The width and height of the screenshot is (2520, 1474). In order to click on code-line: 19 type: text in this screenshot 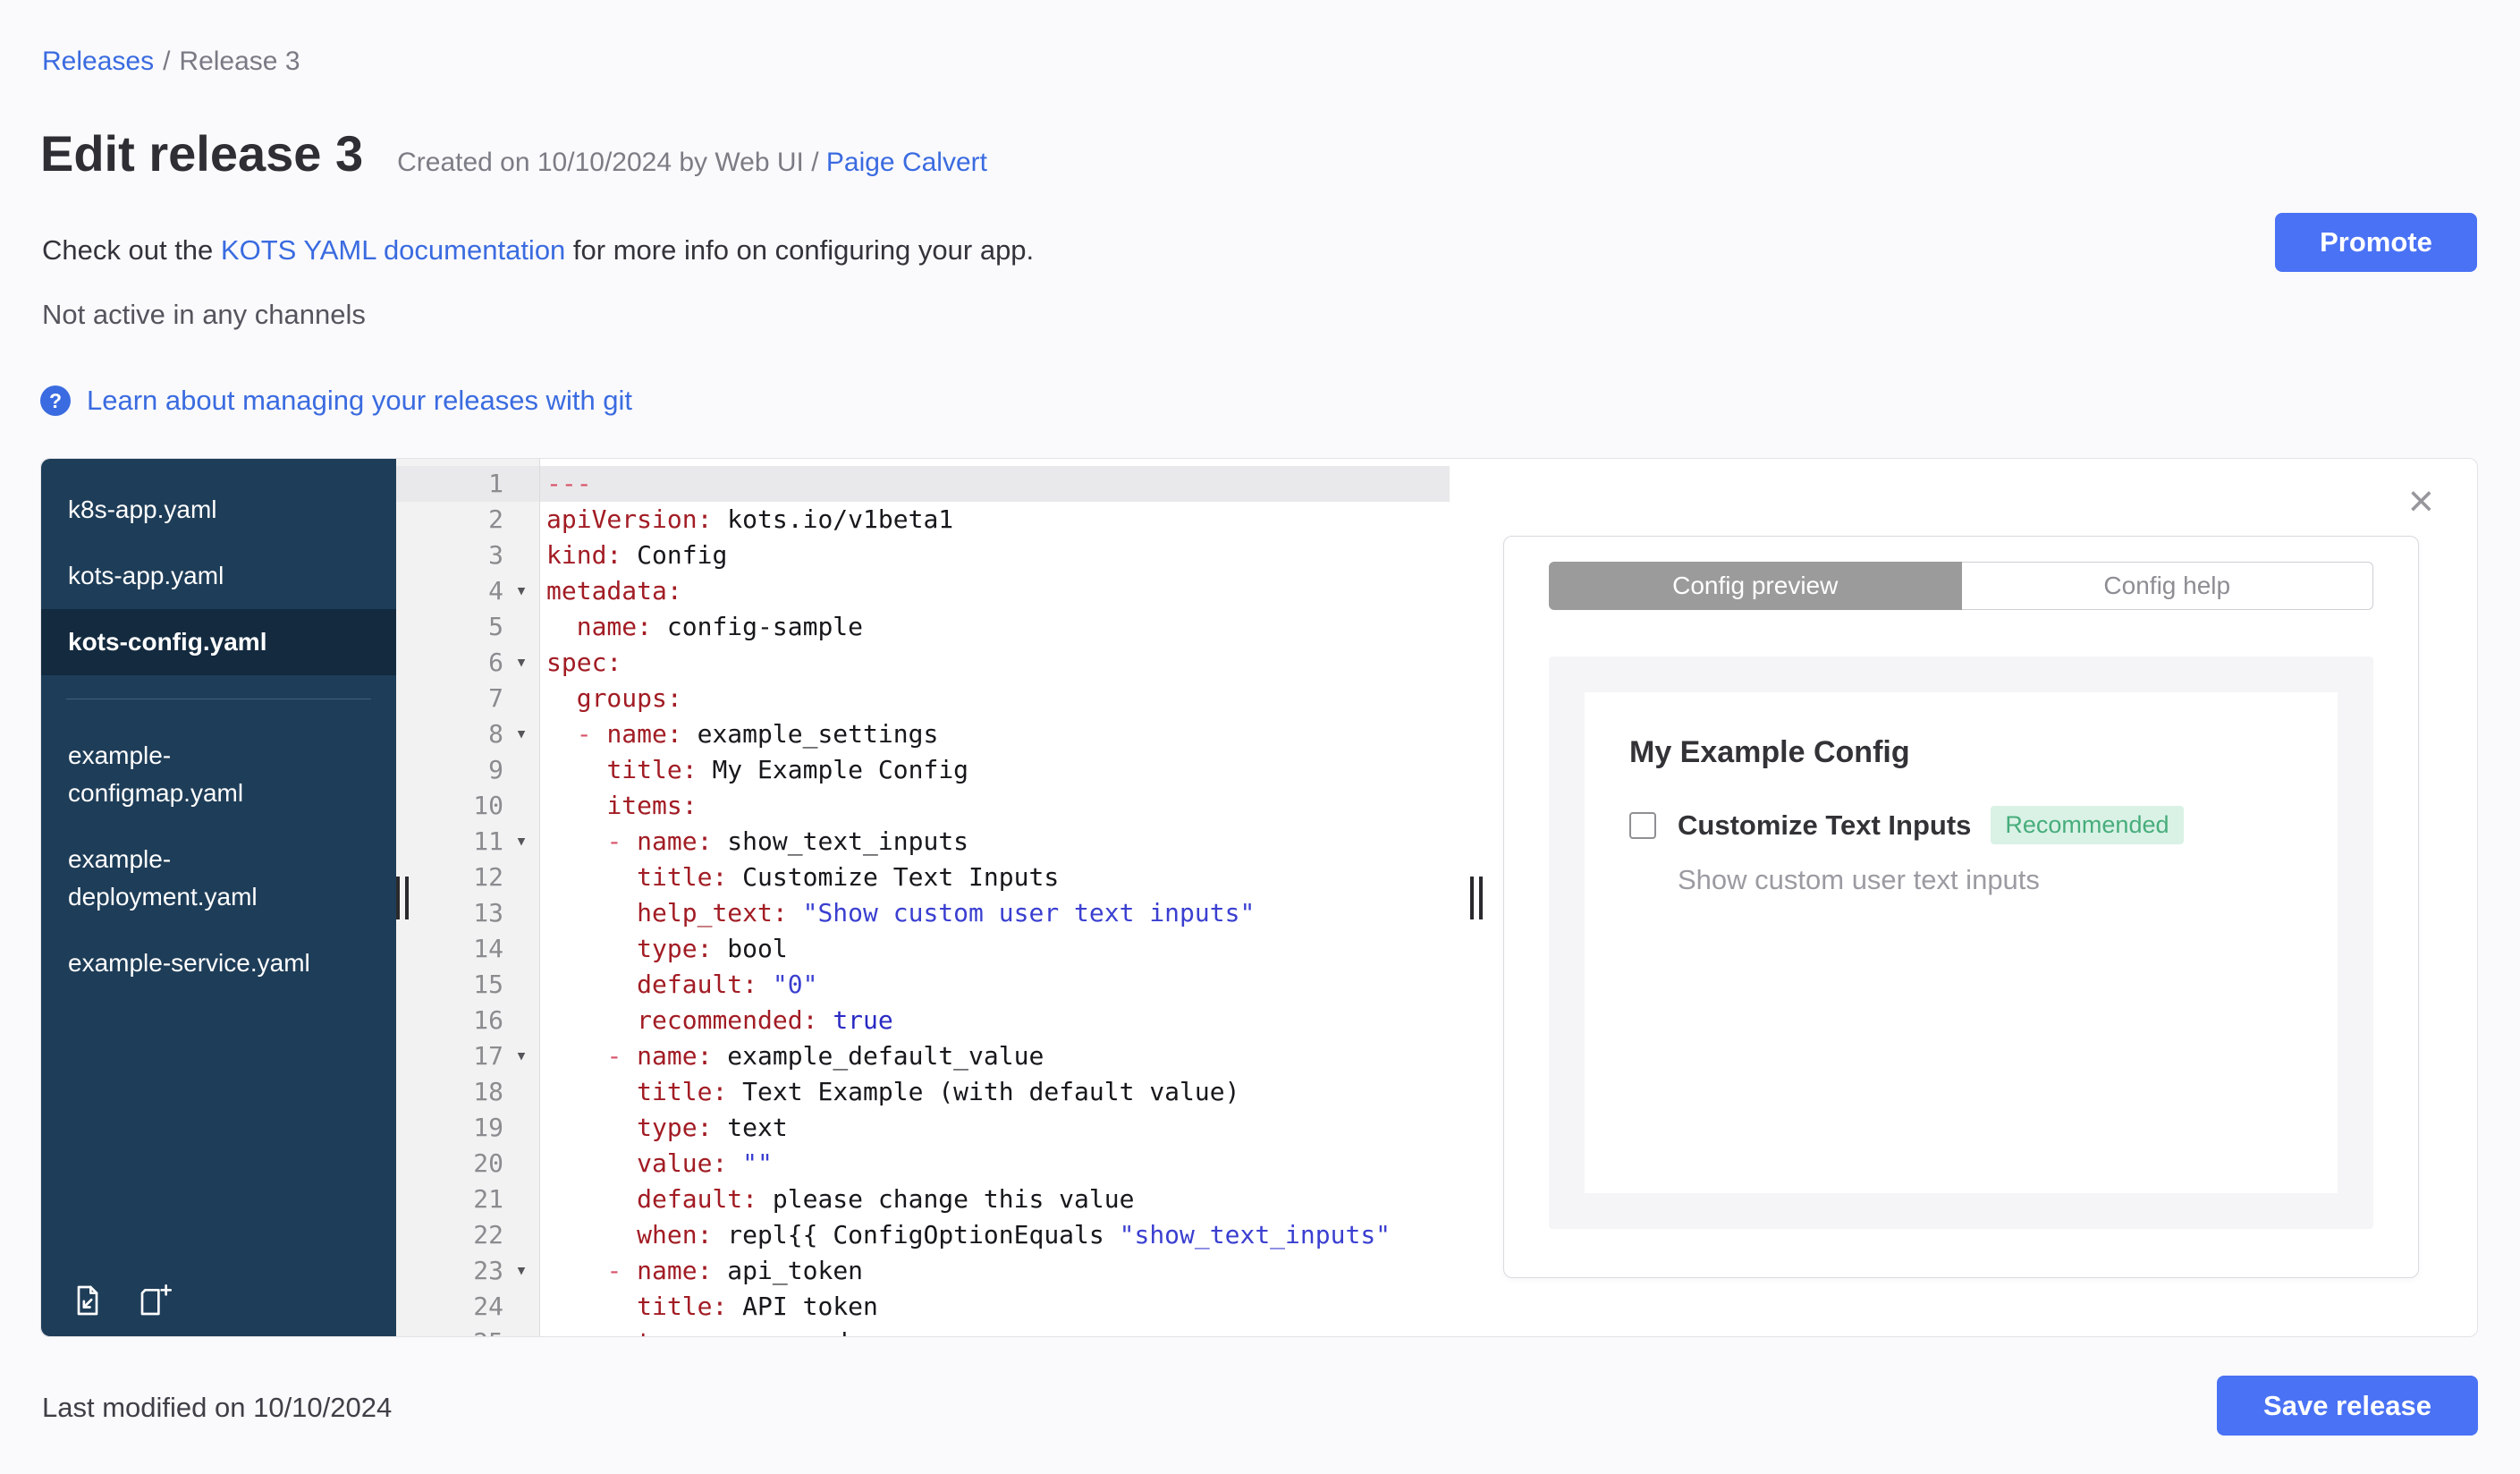, I will do `click(923, 1128)`.